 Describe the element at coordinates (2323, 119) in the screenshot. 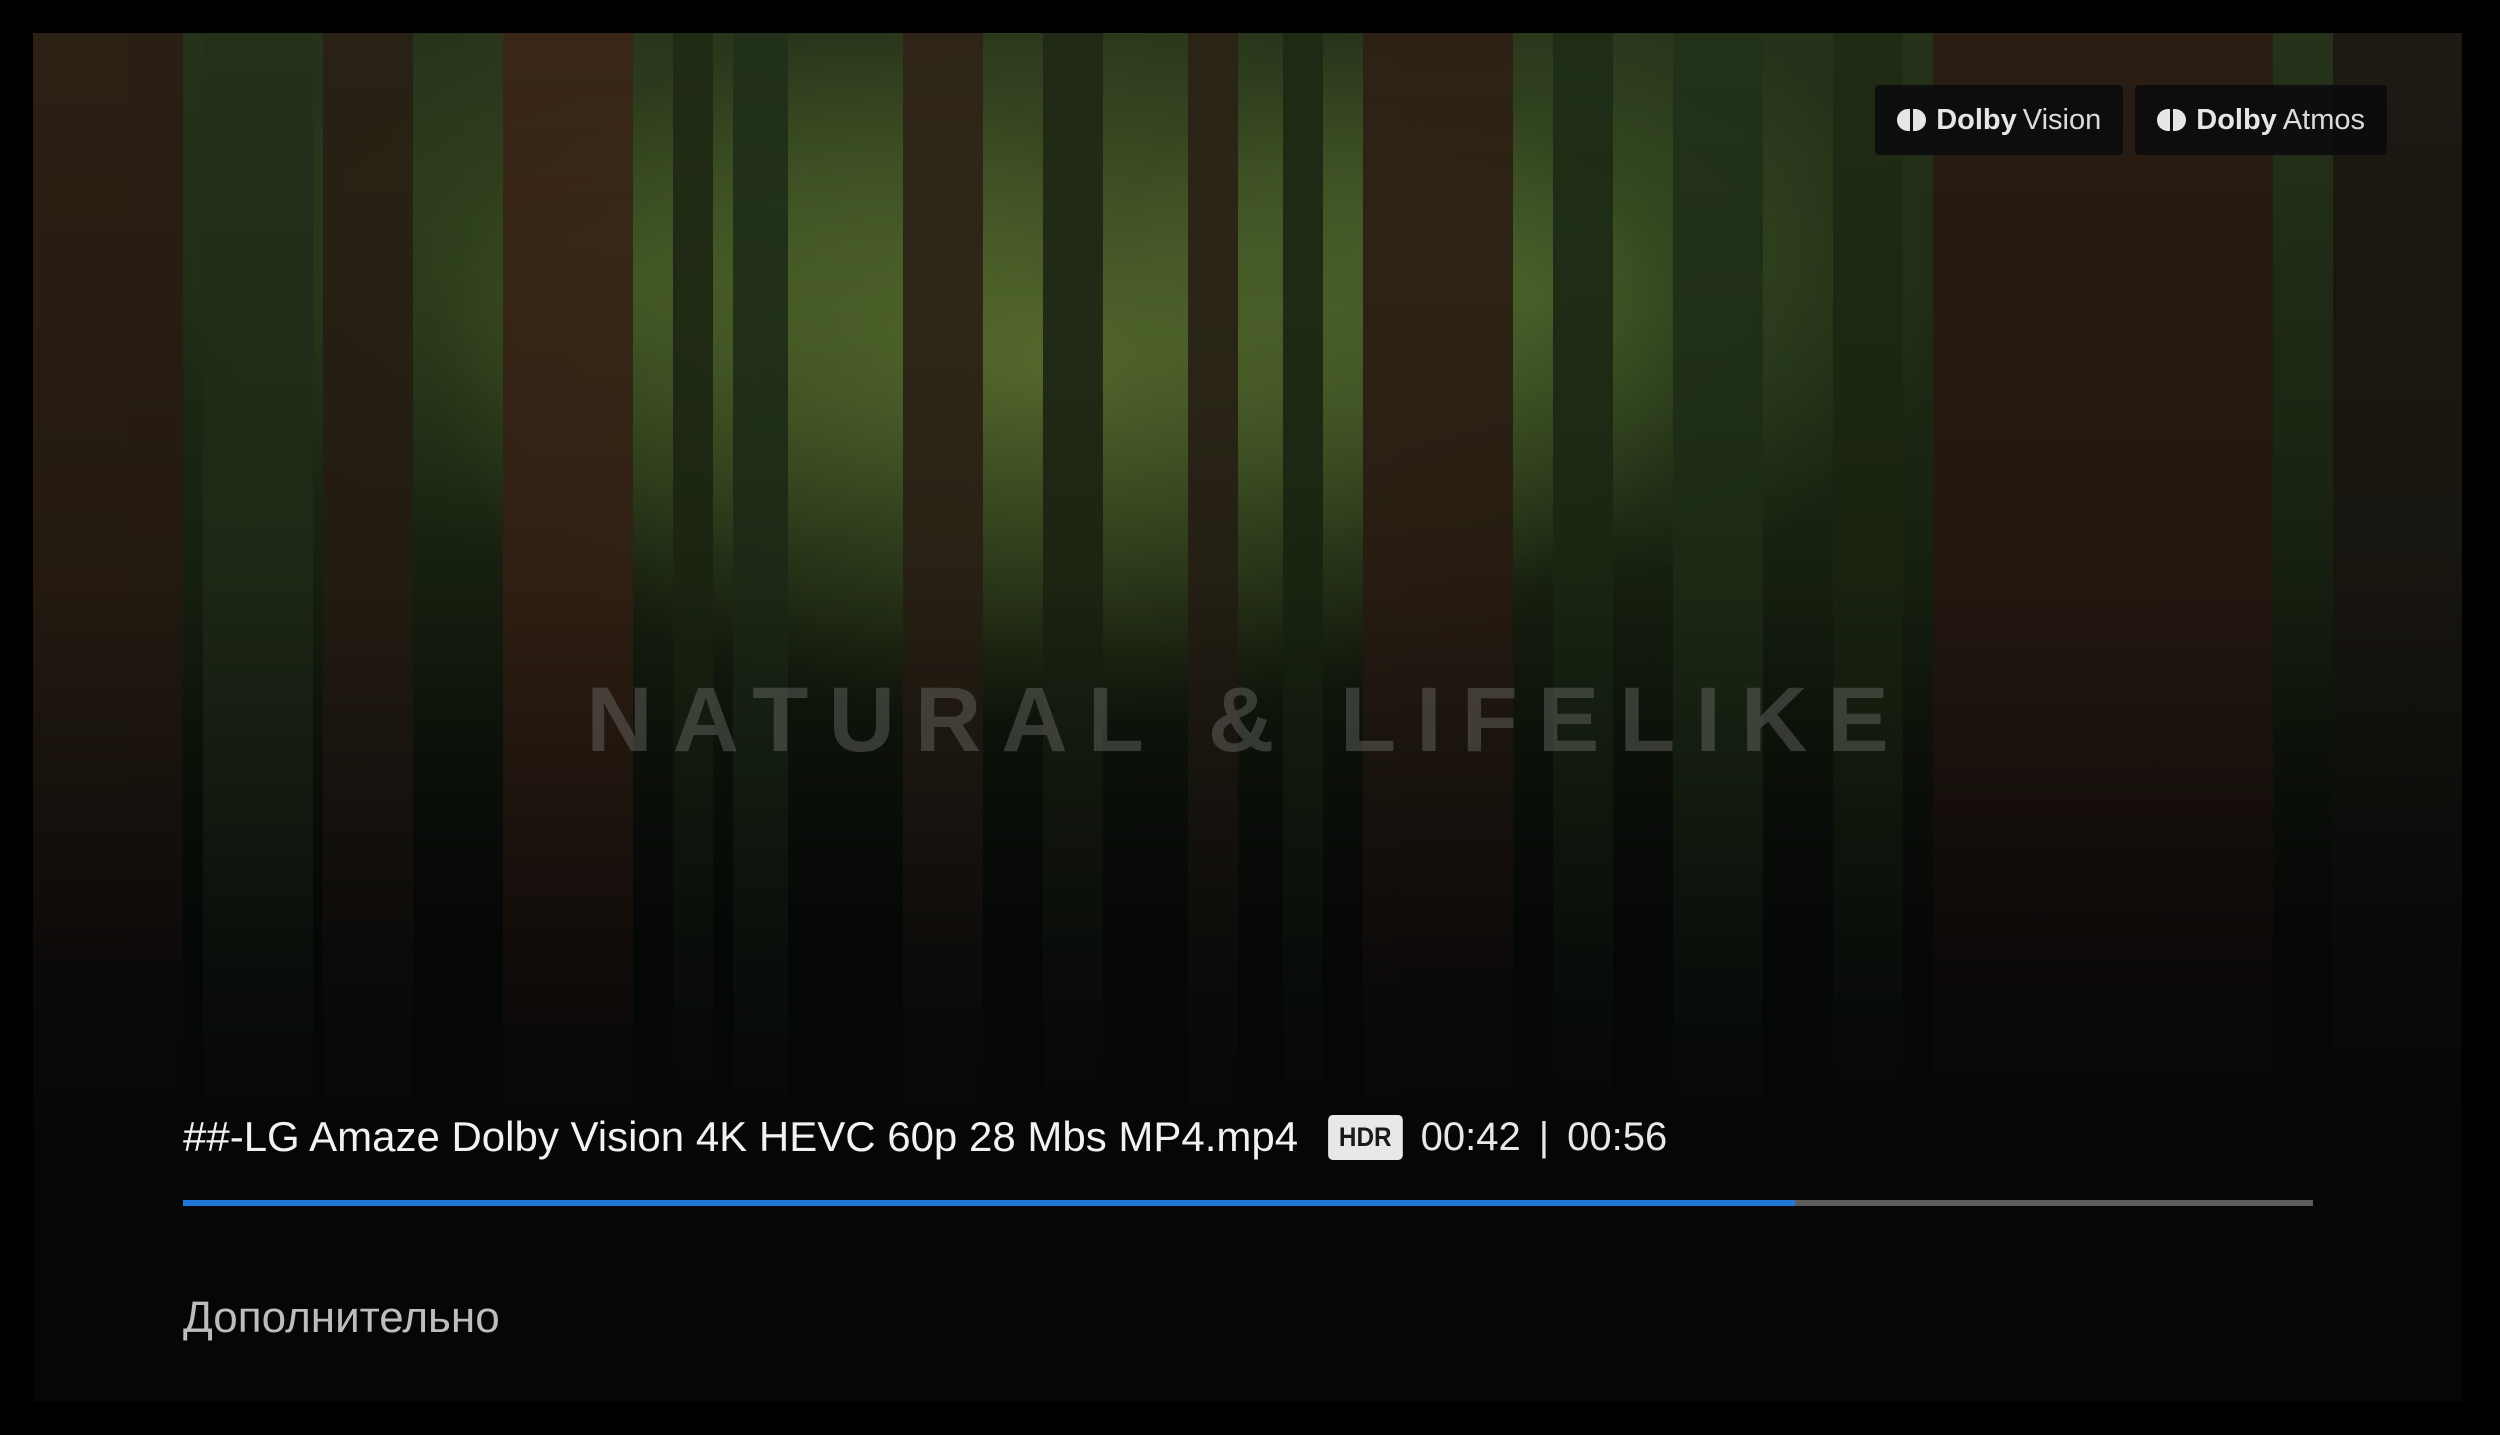

I see `badge-sub: Atmos` at that location.